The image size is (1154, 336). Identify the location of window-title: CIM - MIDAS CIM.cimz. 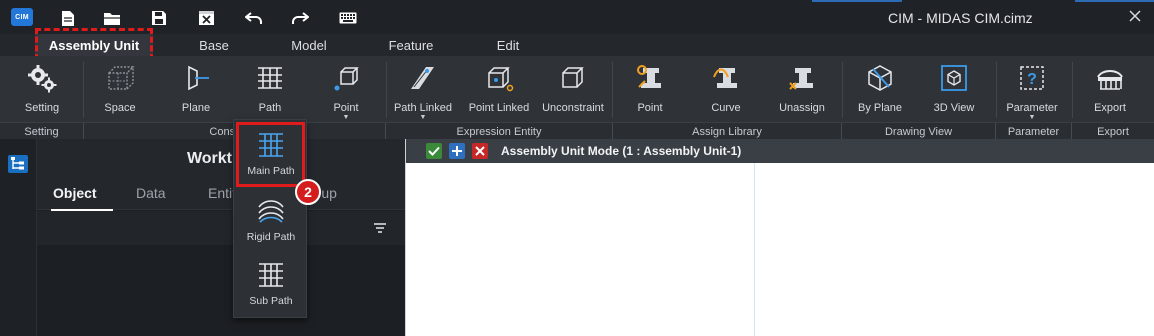
(960, 18).